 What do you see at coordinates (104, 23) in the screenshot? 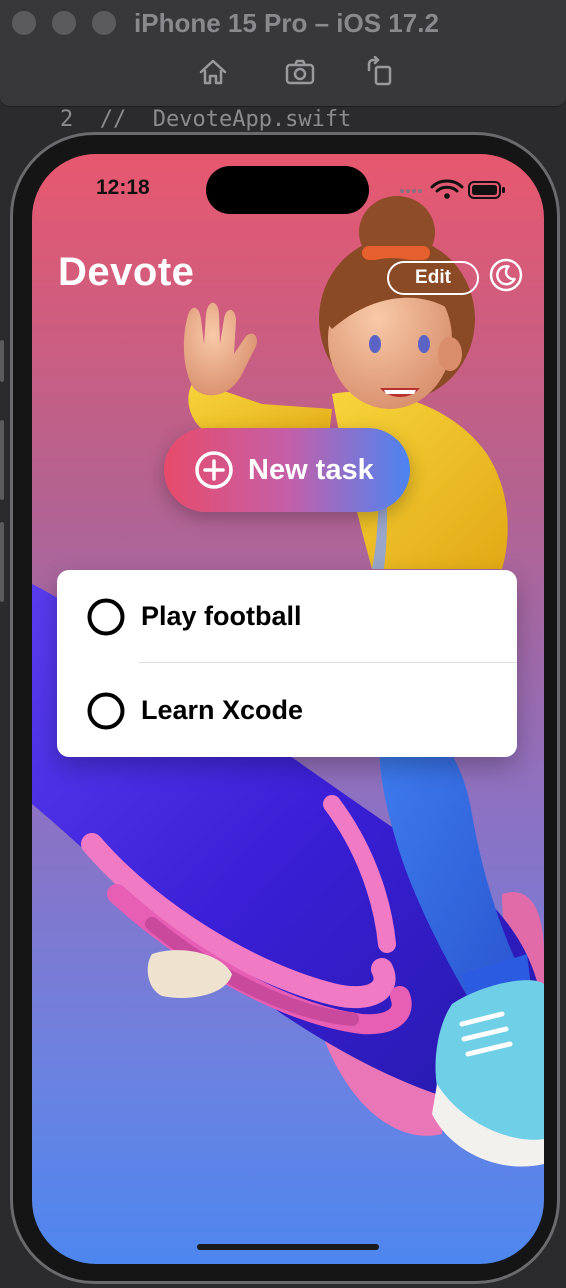
I see `zoom-window-button` at bounding box center [104, 23].